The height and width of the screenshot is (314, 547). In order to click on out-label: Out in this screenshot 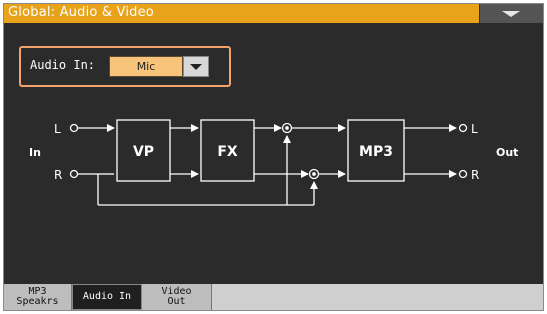, I will do `click(507, 152)`.